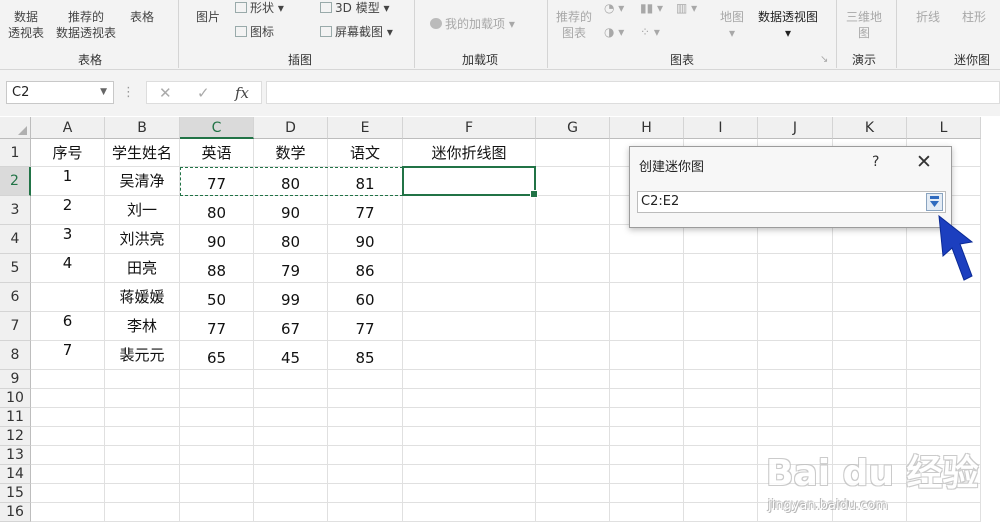  What do you see at coordinates (795, 268) in the screenshot?
I see `cell-j5` at bounding box center [795, 268].